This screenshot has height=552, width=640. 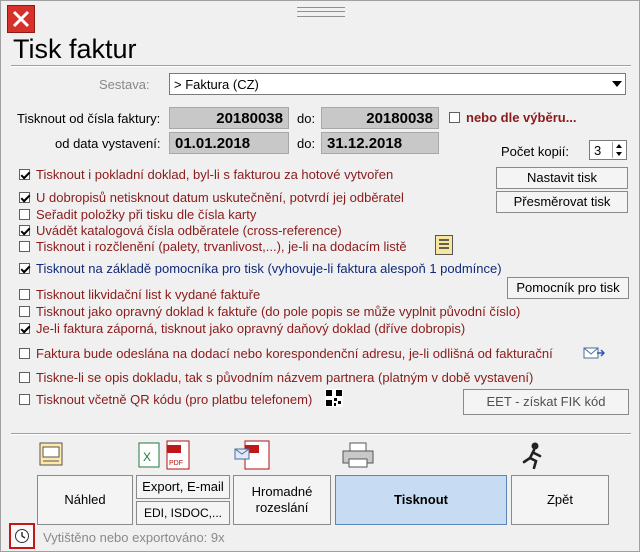 I want to click on address-icon, so click(x=594, y=354).